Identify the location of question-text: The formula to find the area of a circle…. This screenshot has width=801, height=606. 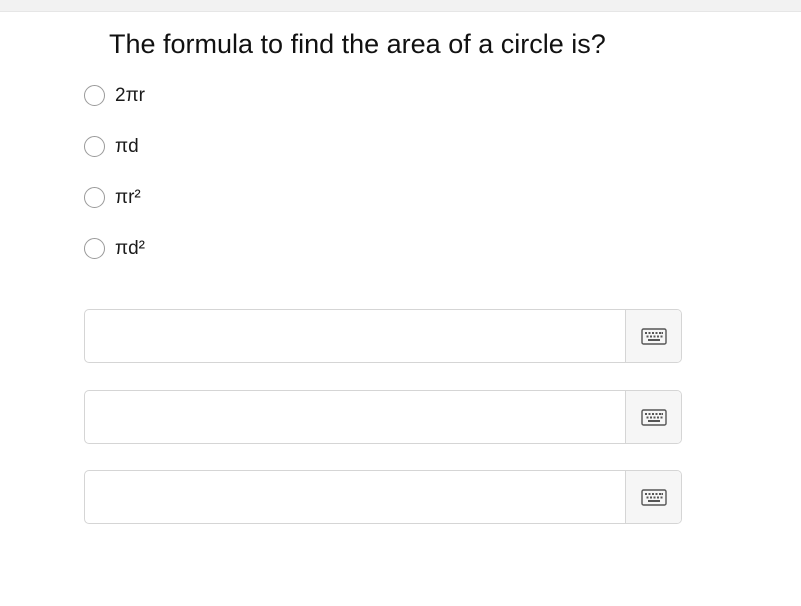
(357, 44).